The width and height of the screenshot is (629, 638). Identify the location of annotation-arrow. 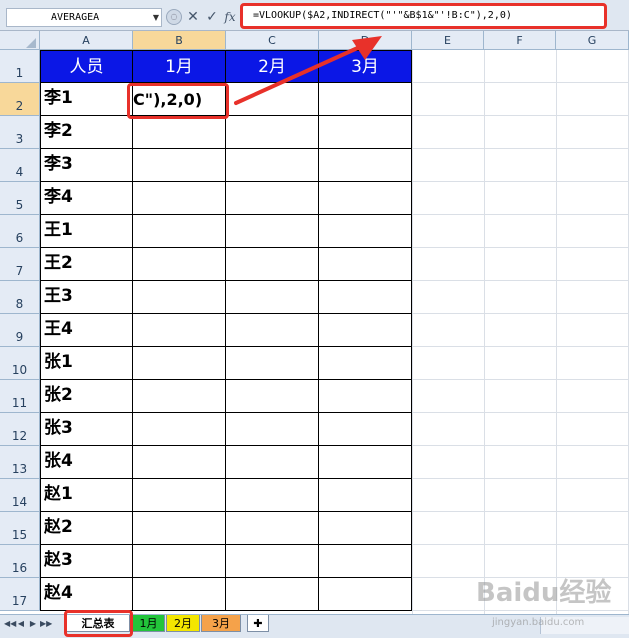
(308, 70).